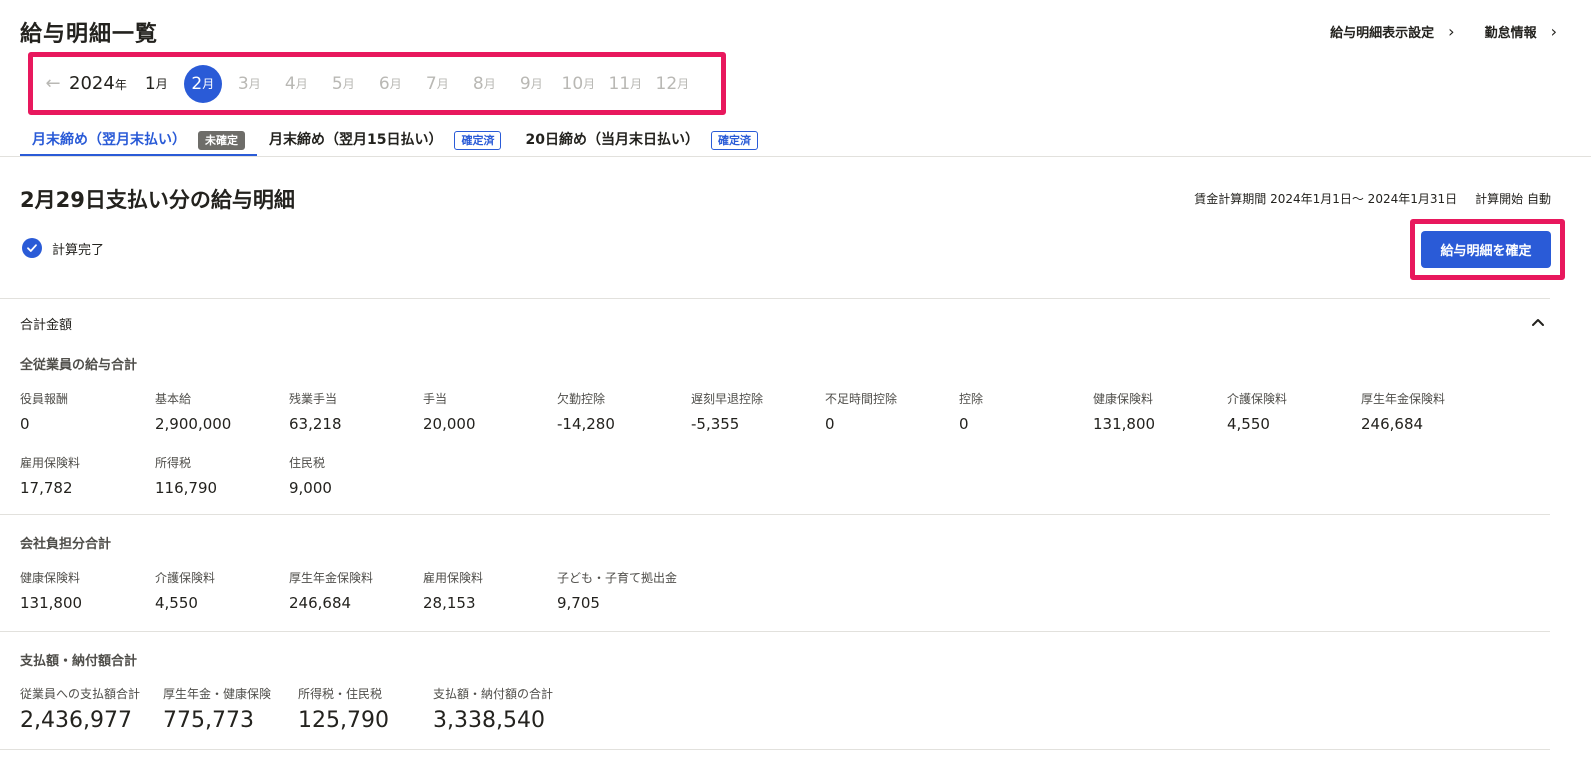  I want to click on year-value: 2024, so click(92, 83).